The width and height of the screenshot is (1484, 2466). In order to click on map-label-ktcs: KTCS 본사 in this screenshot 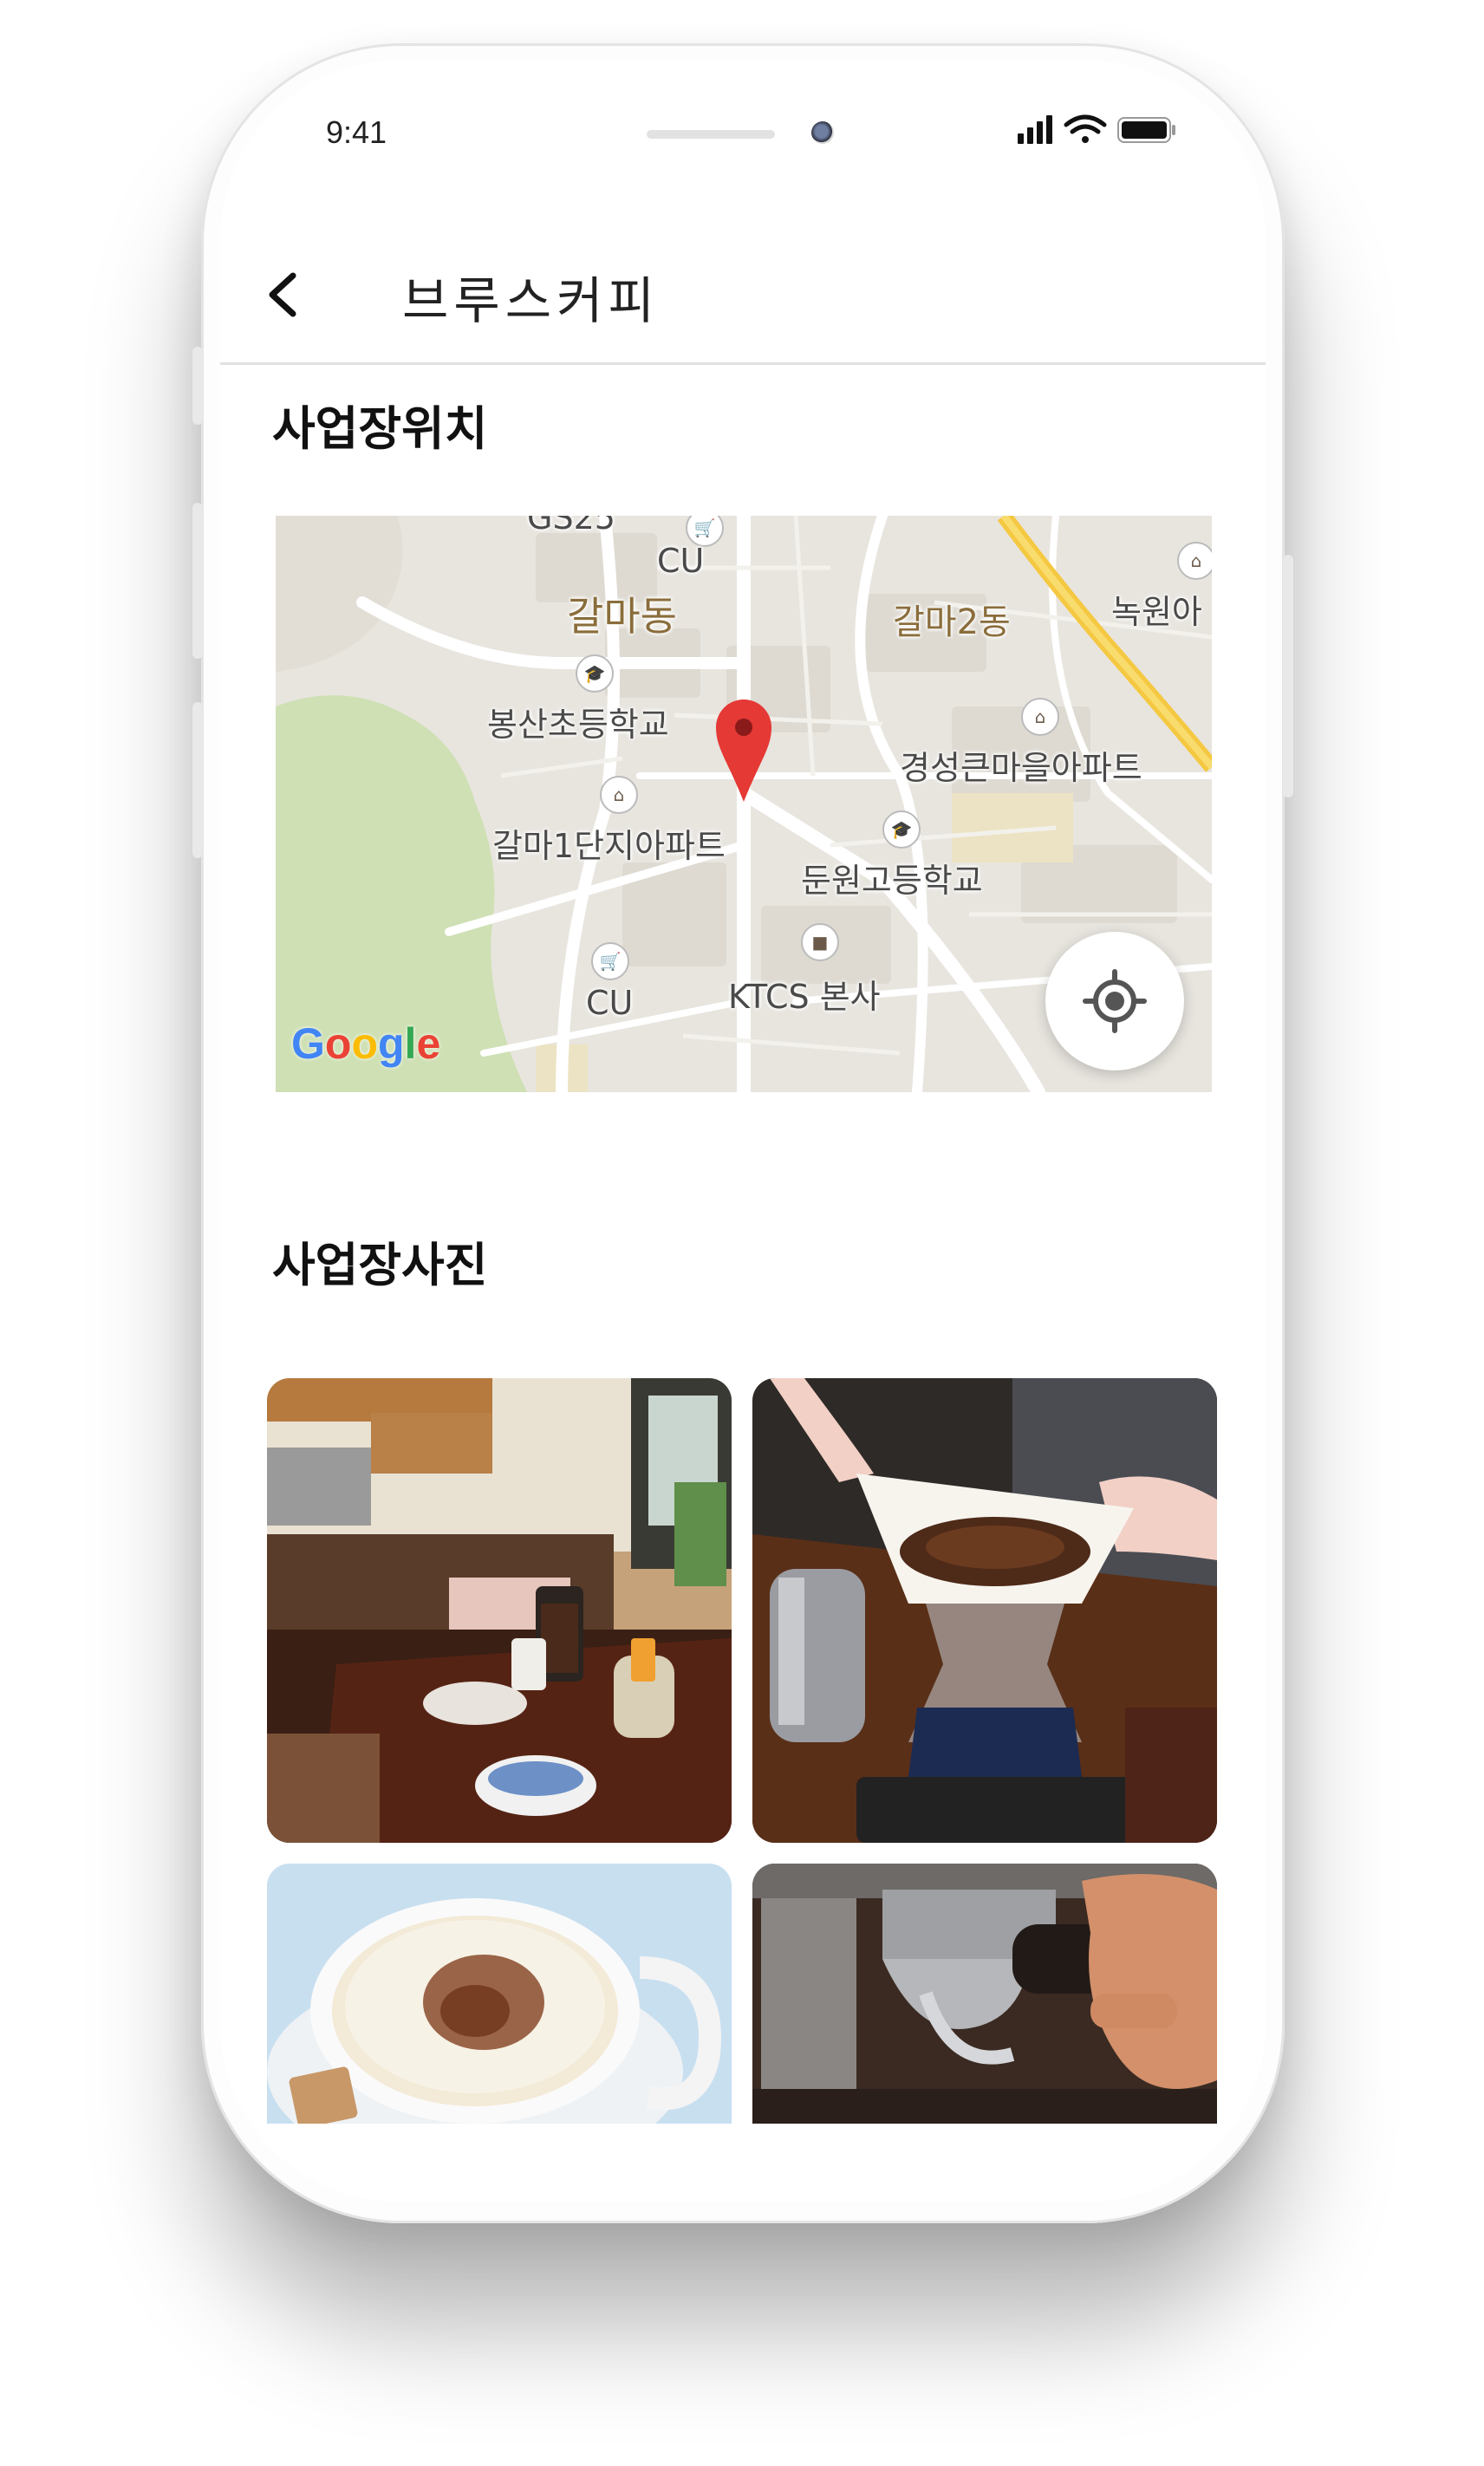, I will do `click(804, 997)`.